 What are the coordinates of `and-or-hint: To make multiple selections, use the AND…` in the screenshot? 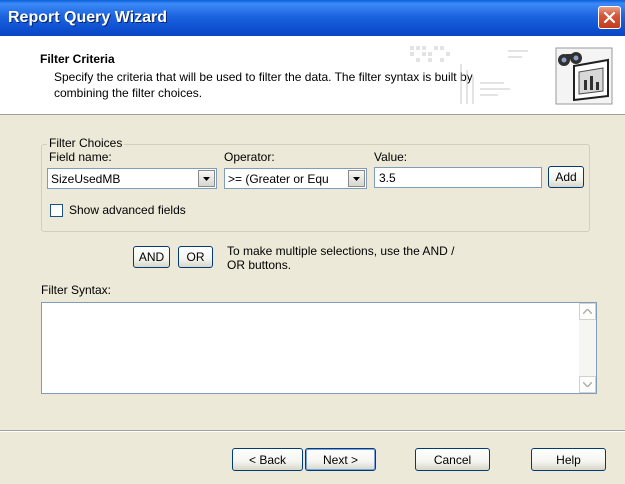 It's located at (341, 258).